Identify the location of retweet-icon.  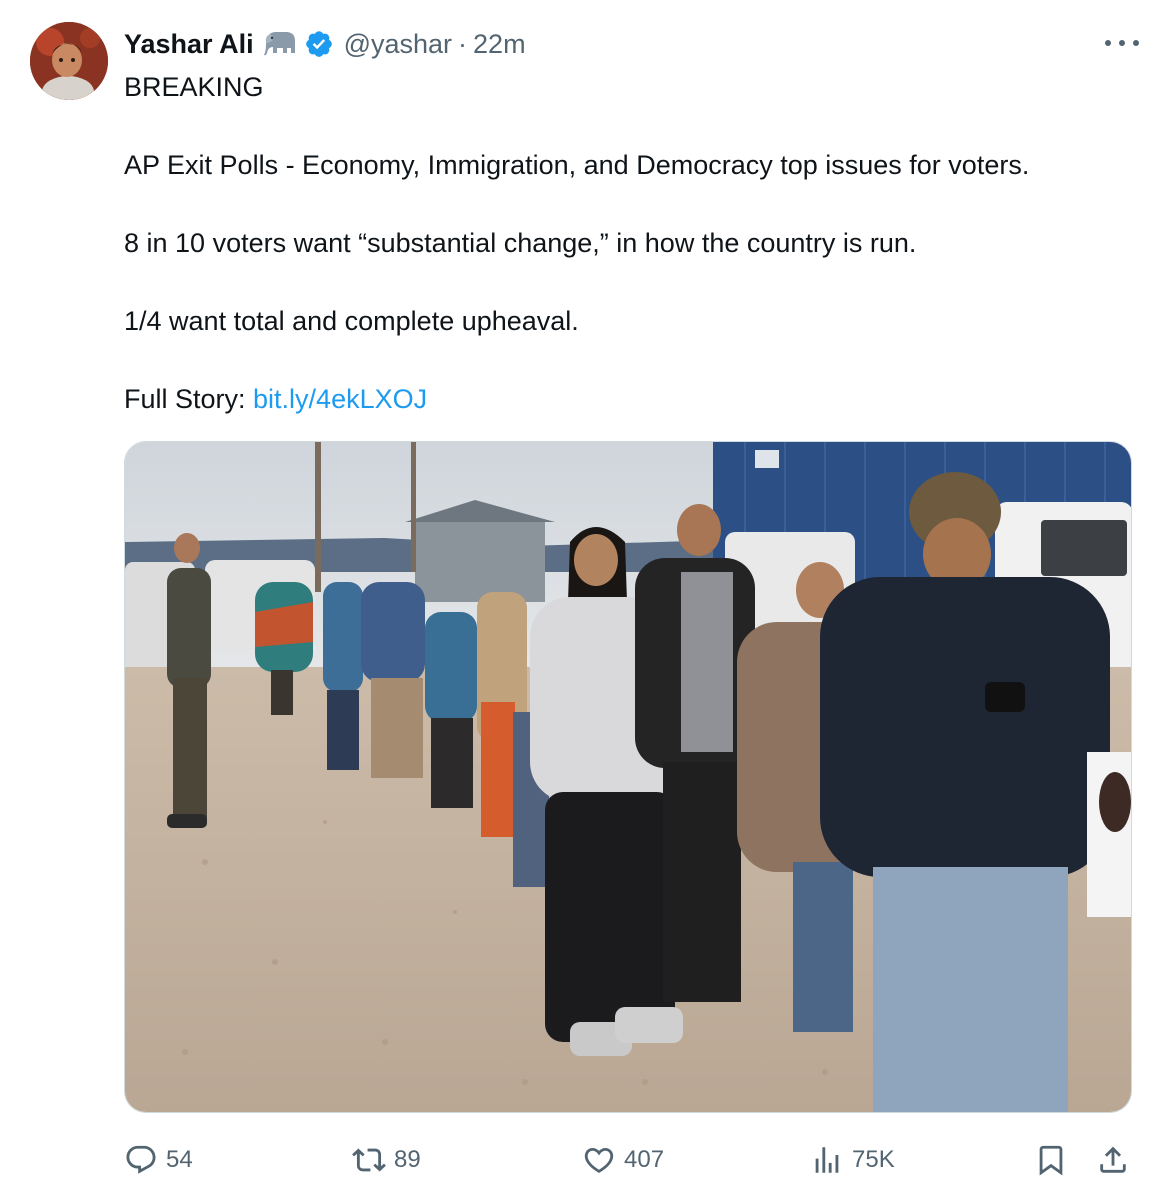
(369, 1160).